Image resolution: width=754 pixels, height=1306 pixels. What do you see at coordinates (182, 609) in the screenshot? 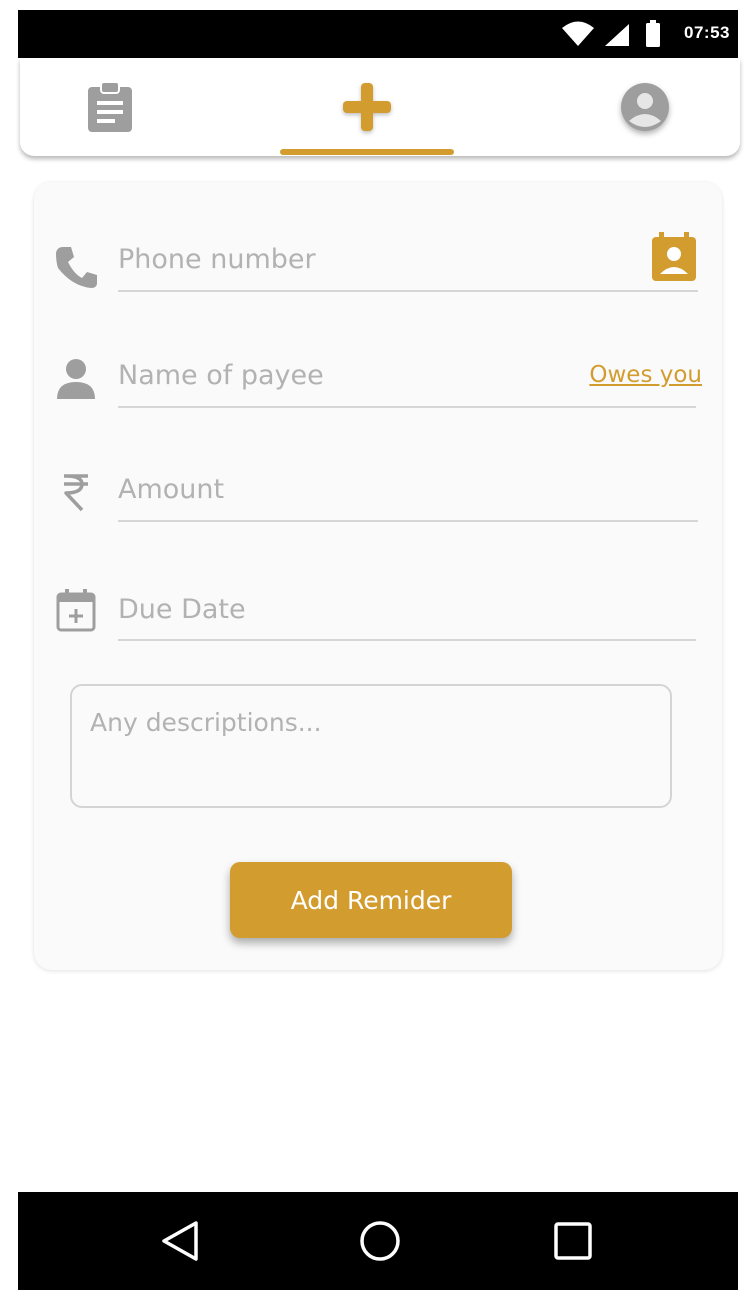
I see `due-date-input: Due Date` at bounding box center [182, 609].